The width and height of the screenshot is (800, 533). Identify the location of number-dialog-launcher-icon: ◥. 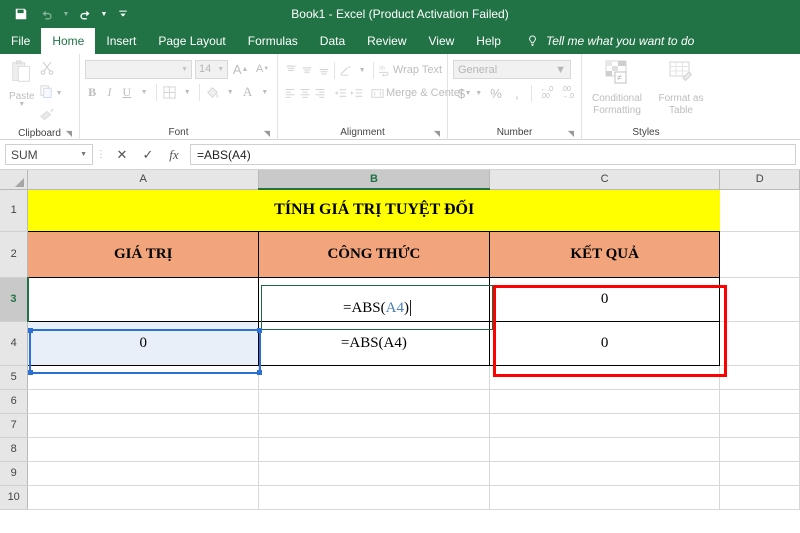
(571, 133).